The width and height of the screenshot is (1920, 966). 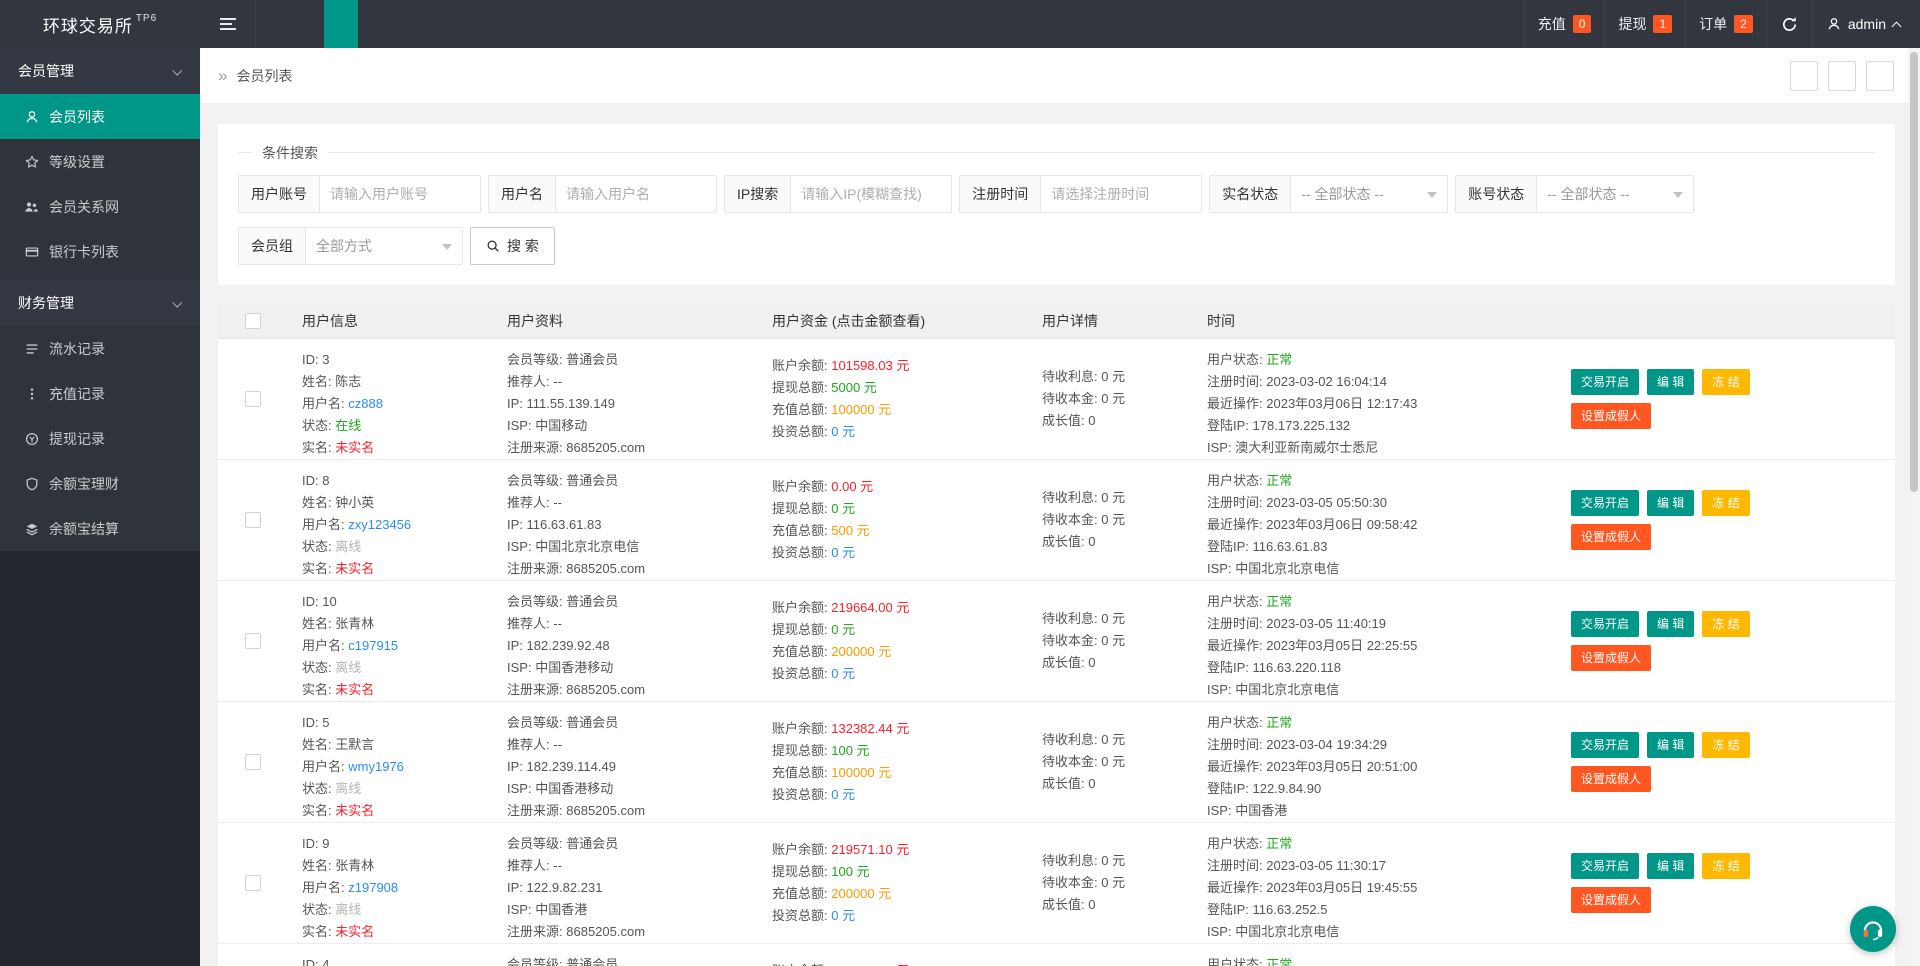 What do you see at coordinates (253, 320) in the screenshot?
I see `select-all-checkbox` at bounding box center [253, 320].